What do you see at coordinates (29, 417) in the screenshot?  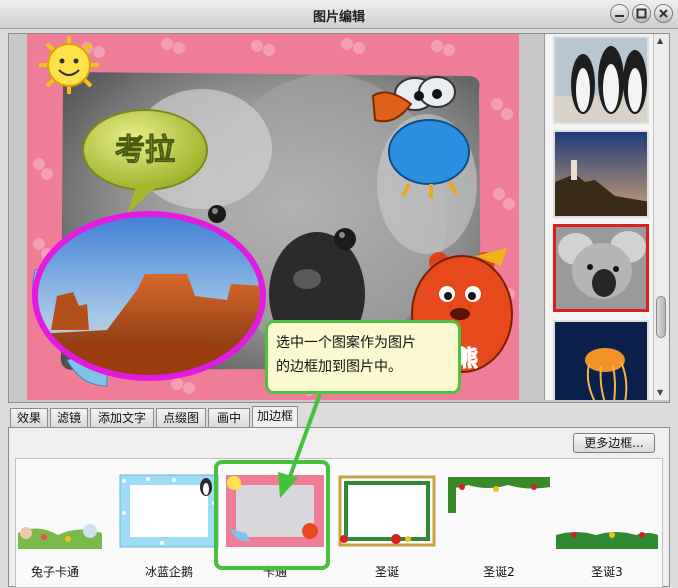 I see `tab-effects: 效果` at bounding box center [29, 417].